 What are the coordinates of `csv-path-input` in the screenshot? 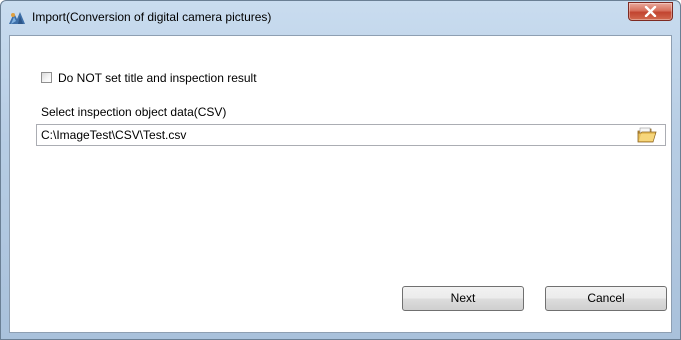 It's located at (351, 135).